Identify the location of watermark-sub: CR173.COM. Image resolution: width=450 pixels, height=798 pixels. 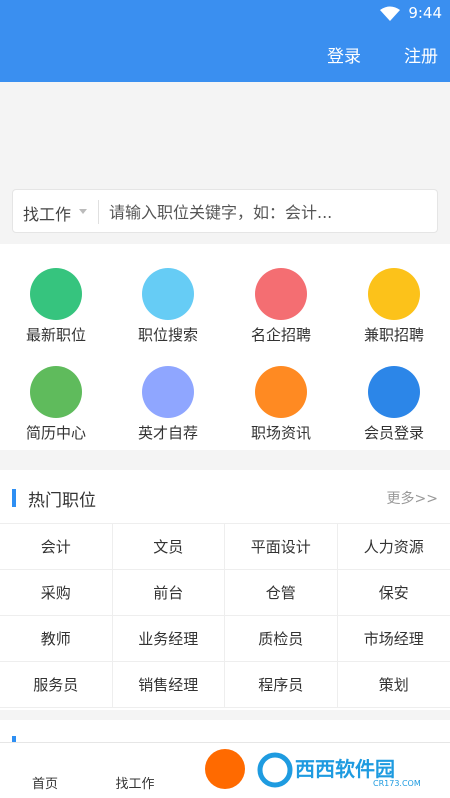
(397, 783).